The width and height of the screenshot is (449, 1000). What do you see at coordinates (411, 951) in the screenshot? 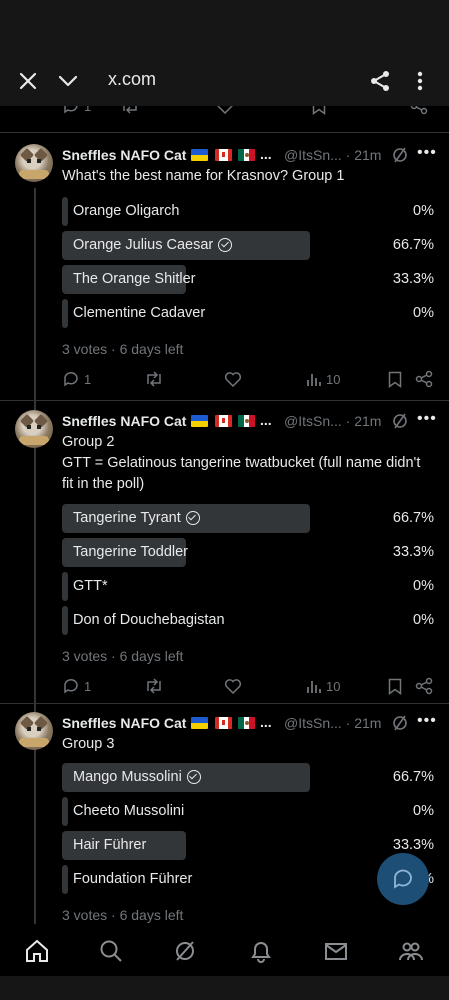
I see `communities-icon` at bounding box center [411, 951].